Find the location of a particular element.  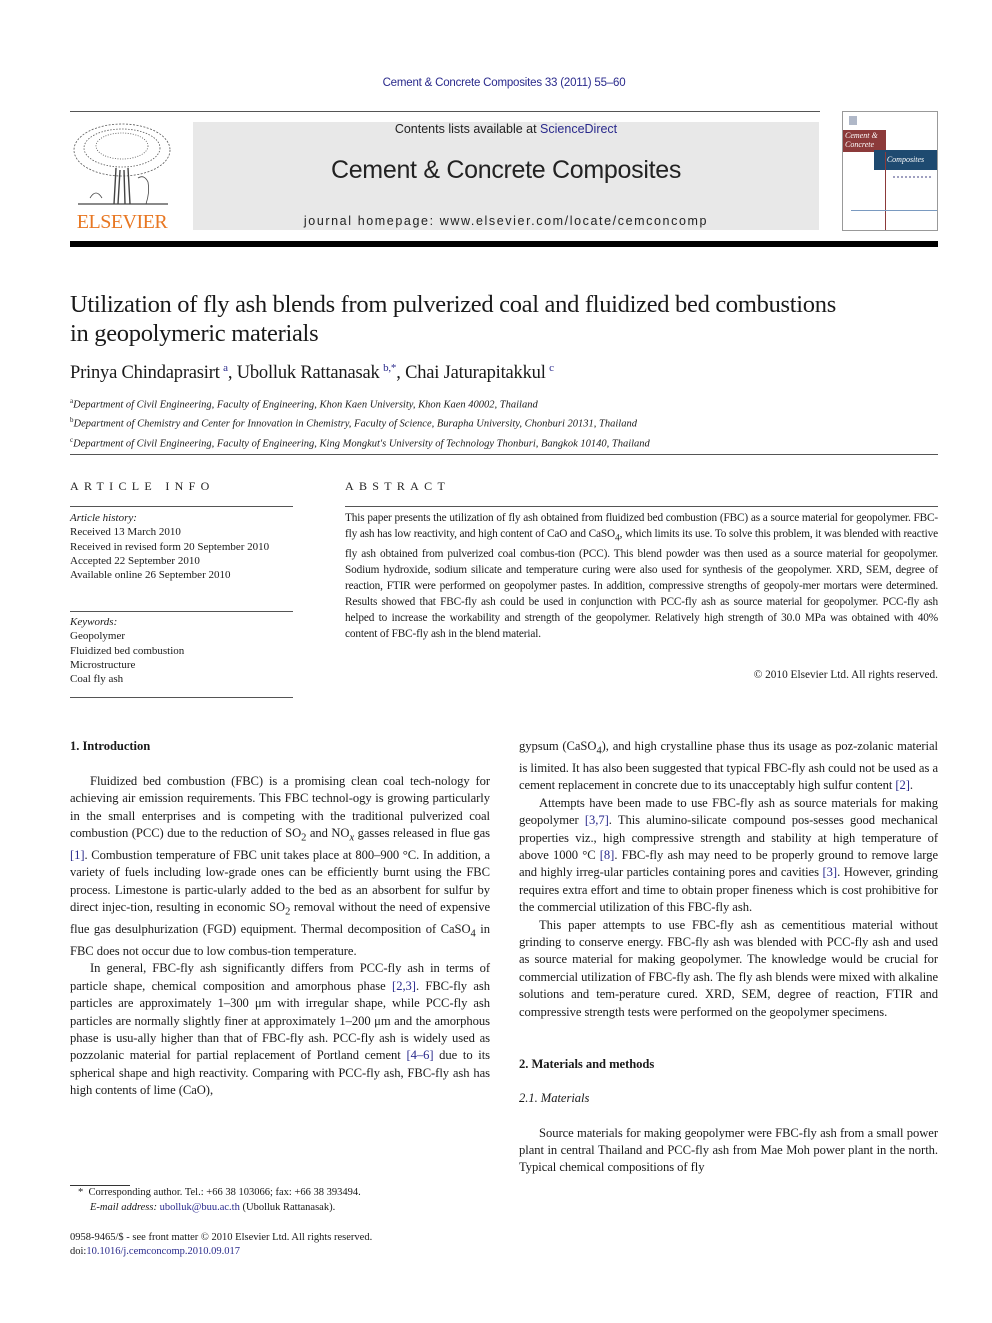

section-rule is located at coordinates (504, 454).